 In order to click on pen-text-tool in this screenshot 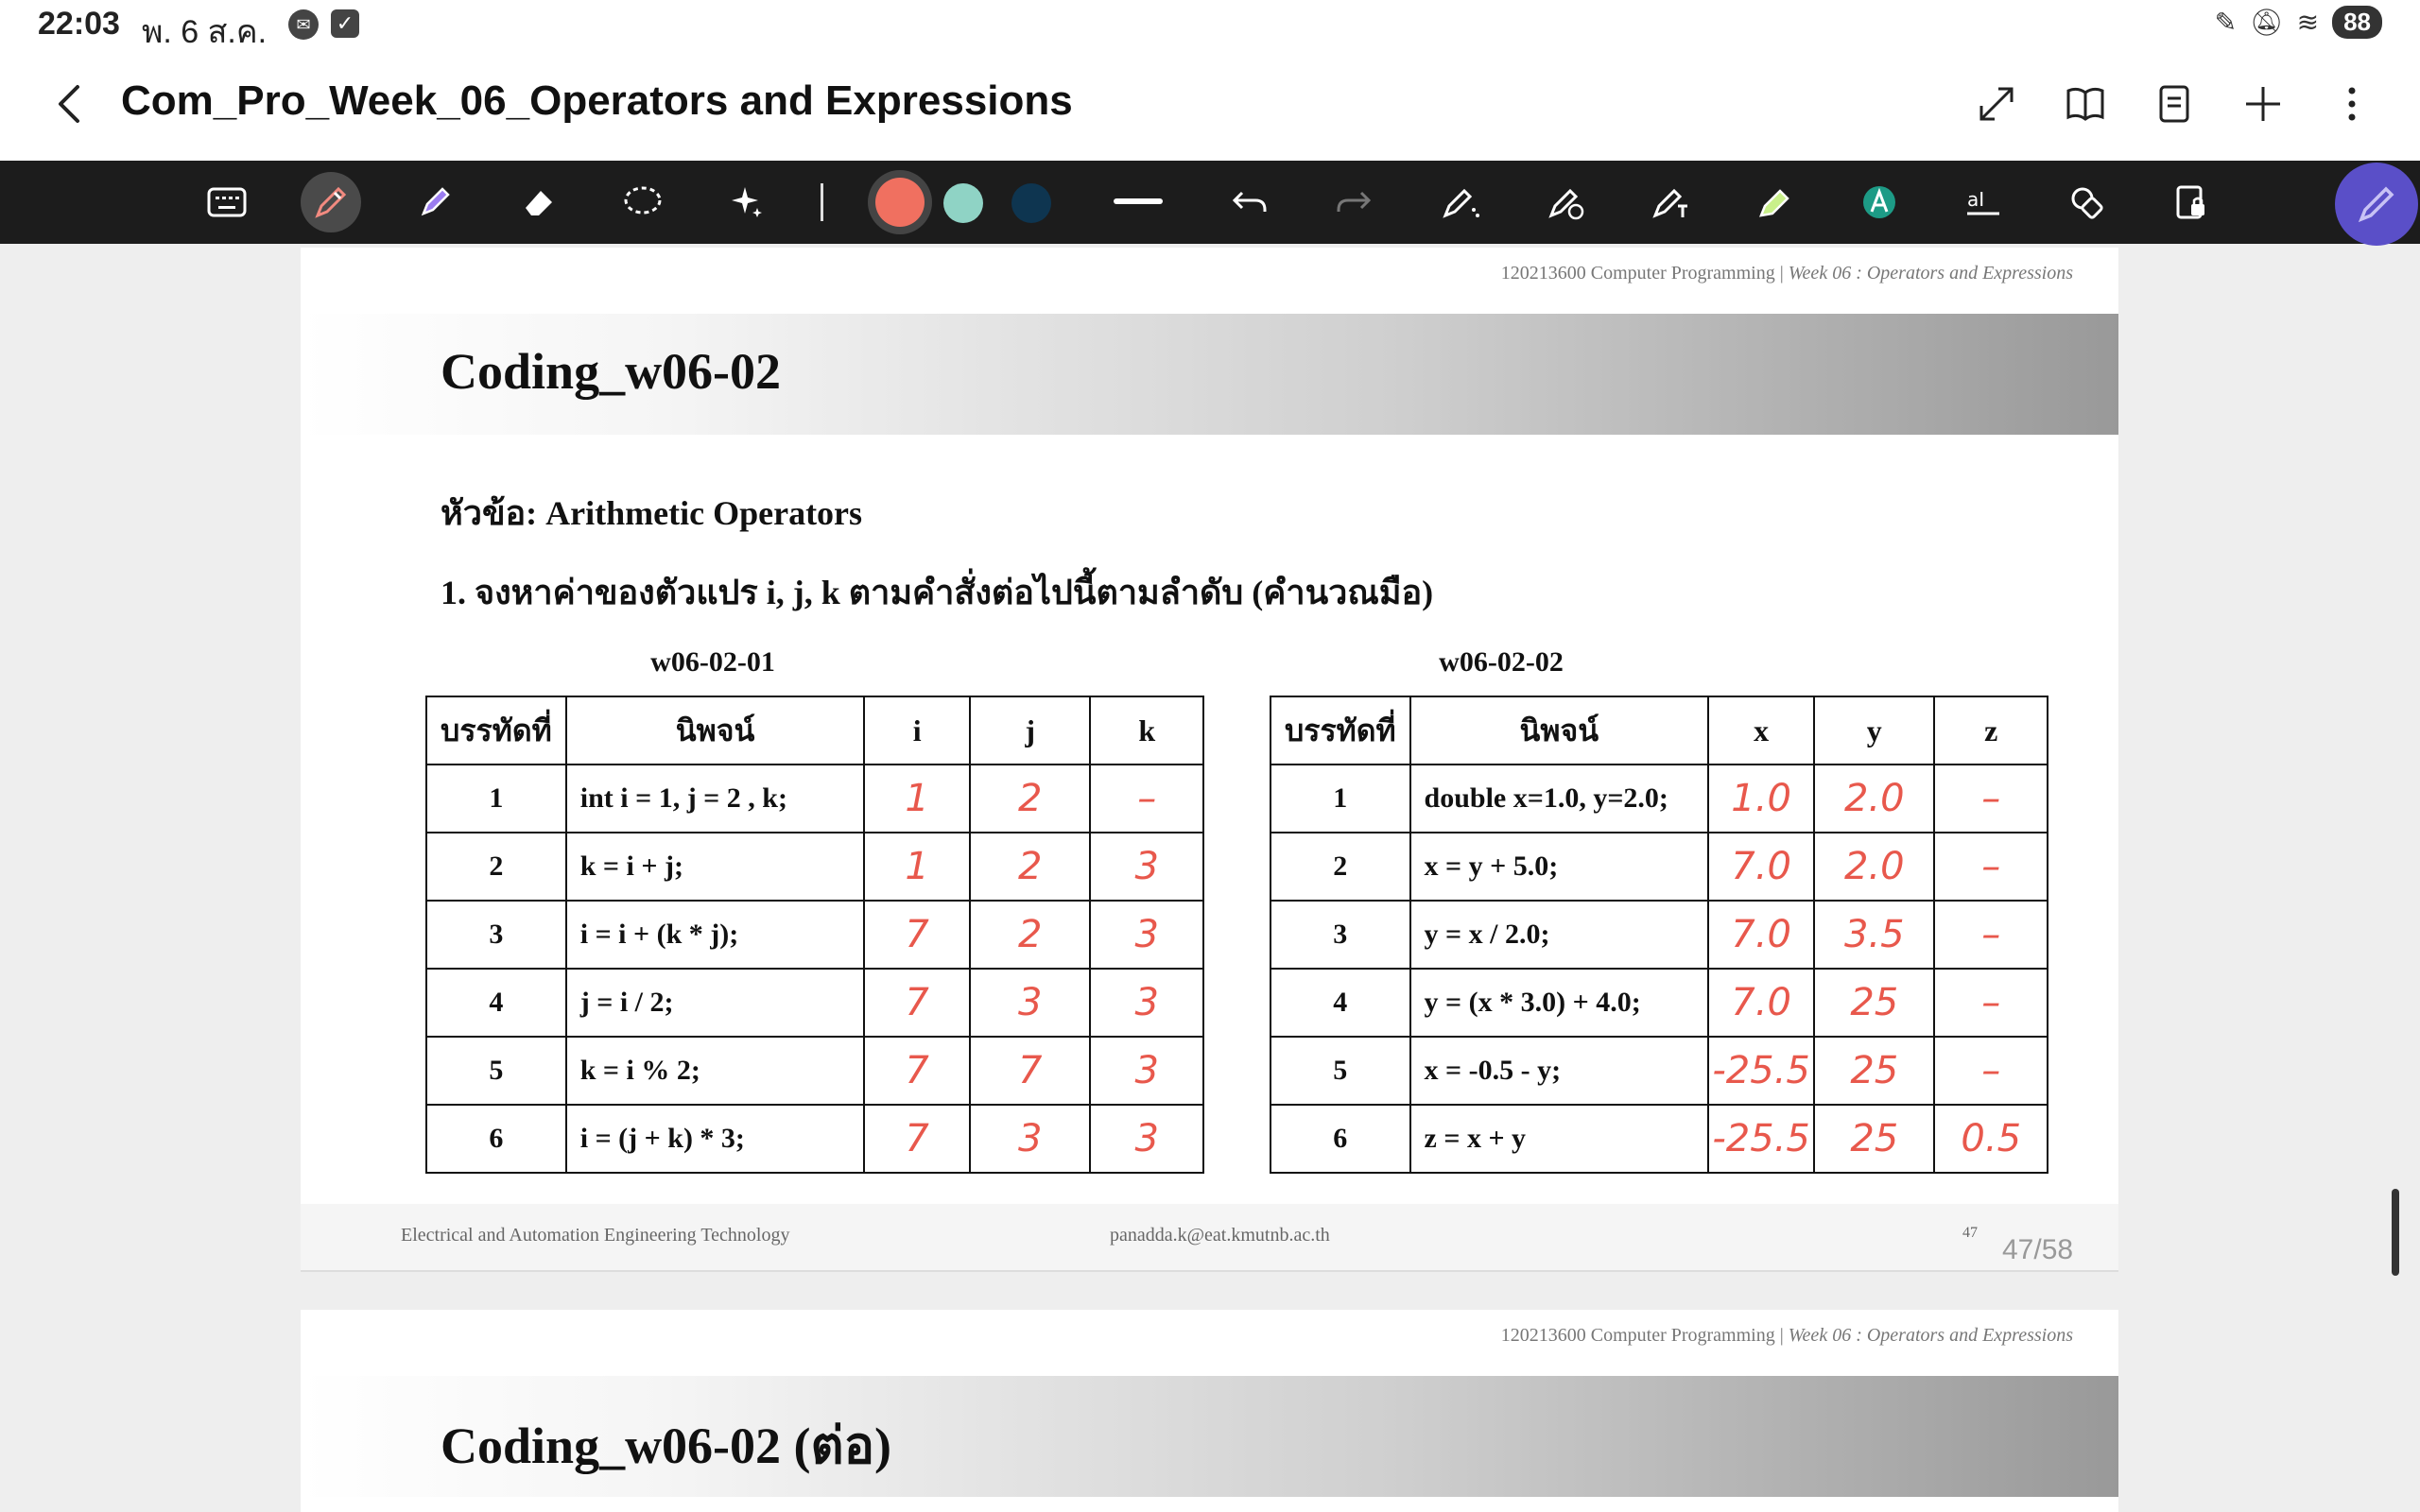, I will do `click(1672, 202)`.